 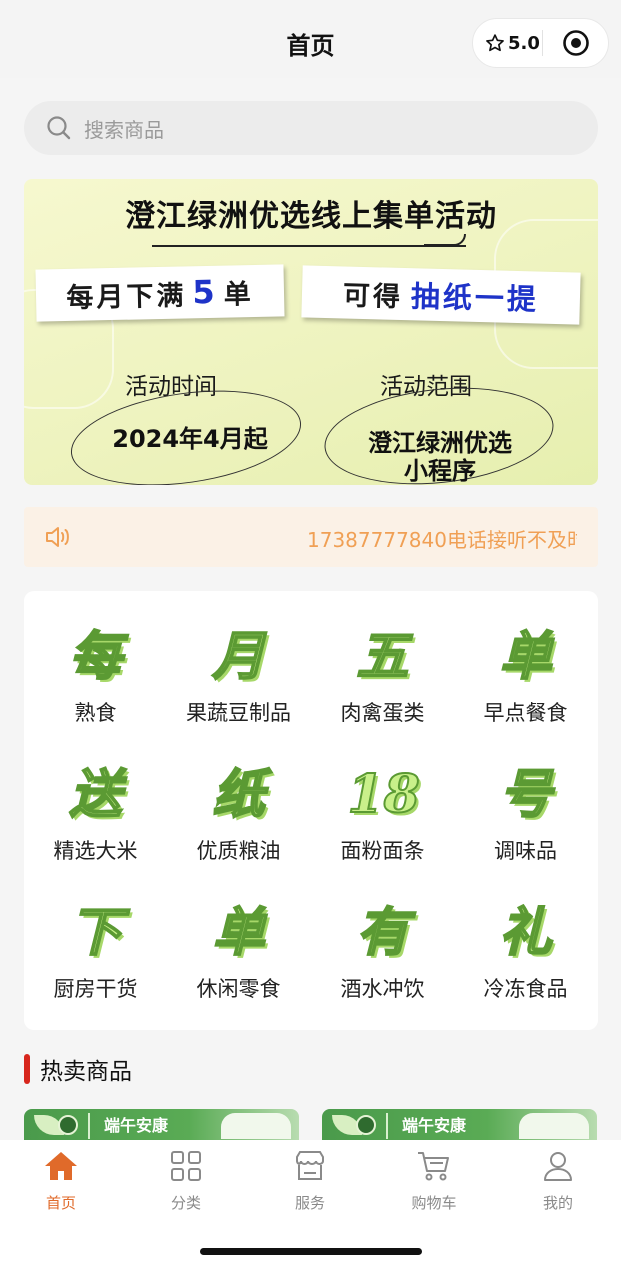 I want to click on close-mini-program-button, so click(x=575, y=43).